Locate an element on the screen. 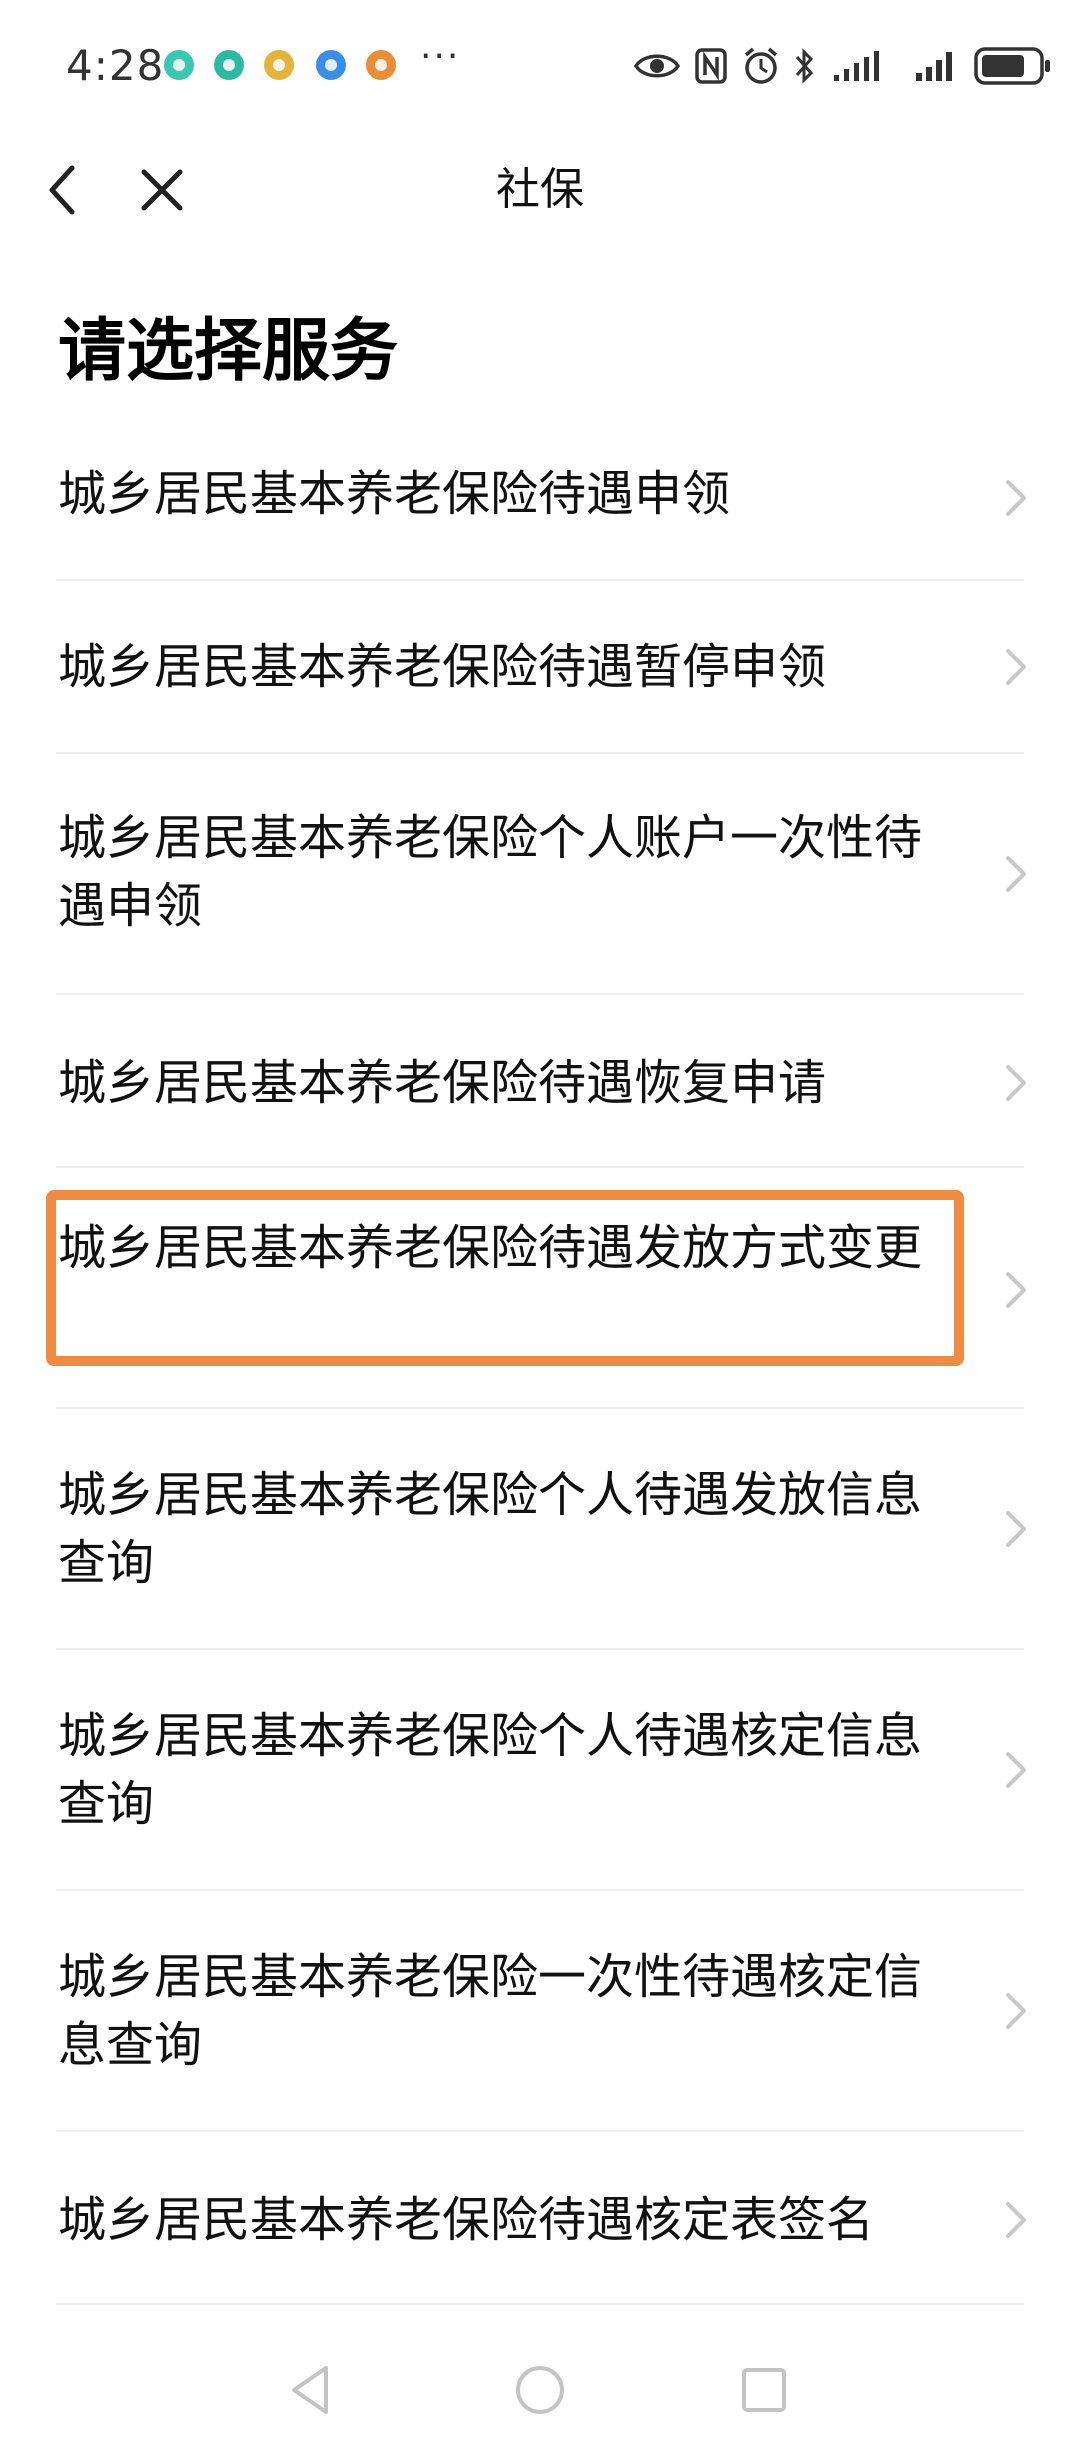 Image resolution: width=1080 pixels, height=2438 pixels. eye-icon is located at coordinates (657, 66).